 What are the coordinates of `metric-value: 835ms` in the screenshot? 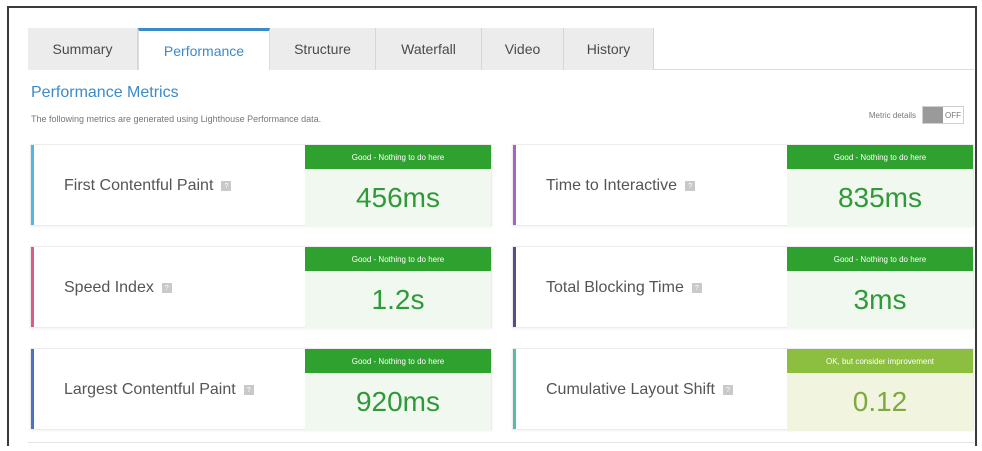 It's located at (880, 198).